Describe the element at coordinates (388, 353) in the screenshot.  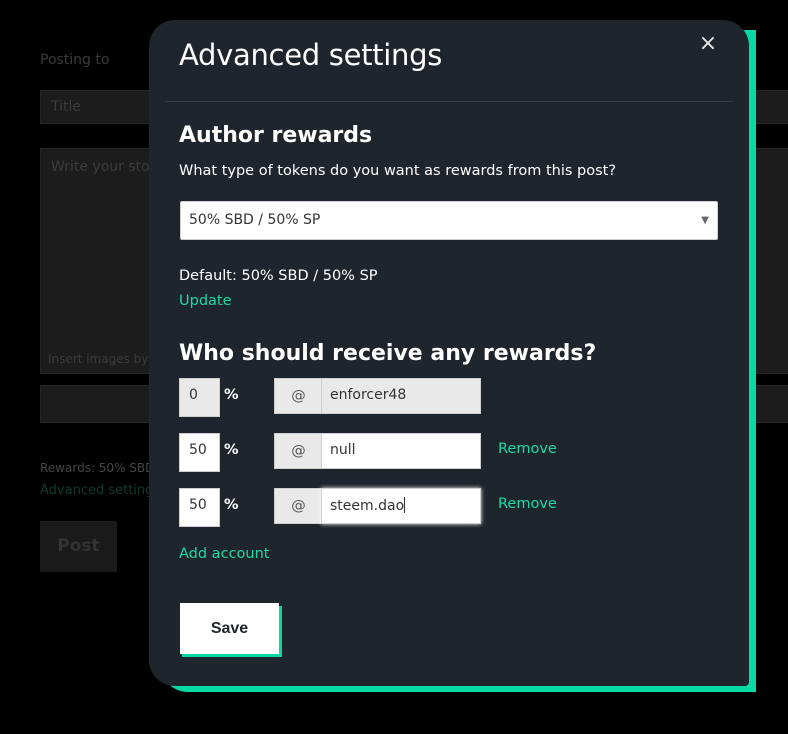
I see `beneficiaries-heading: Who should receive any rewards?` at that location.